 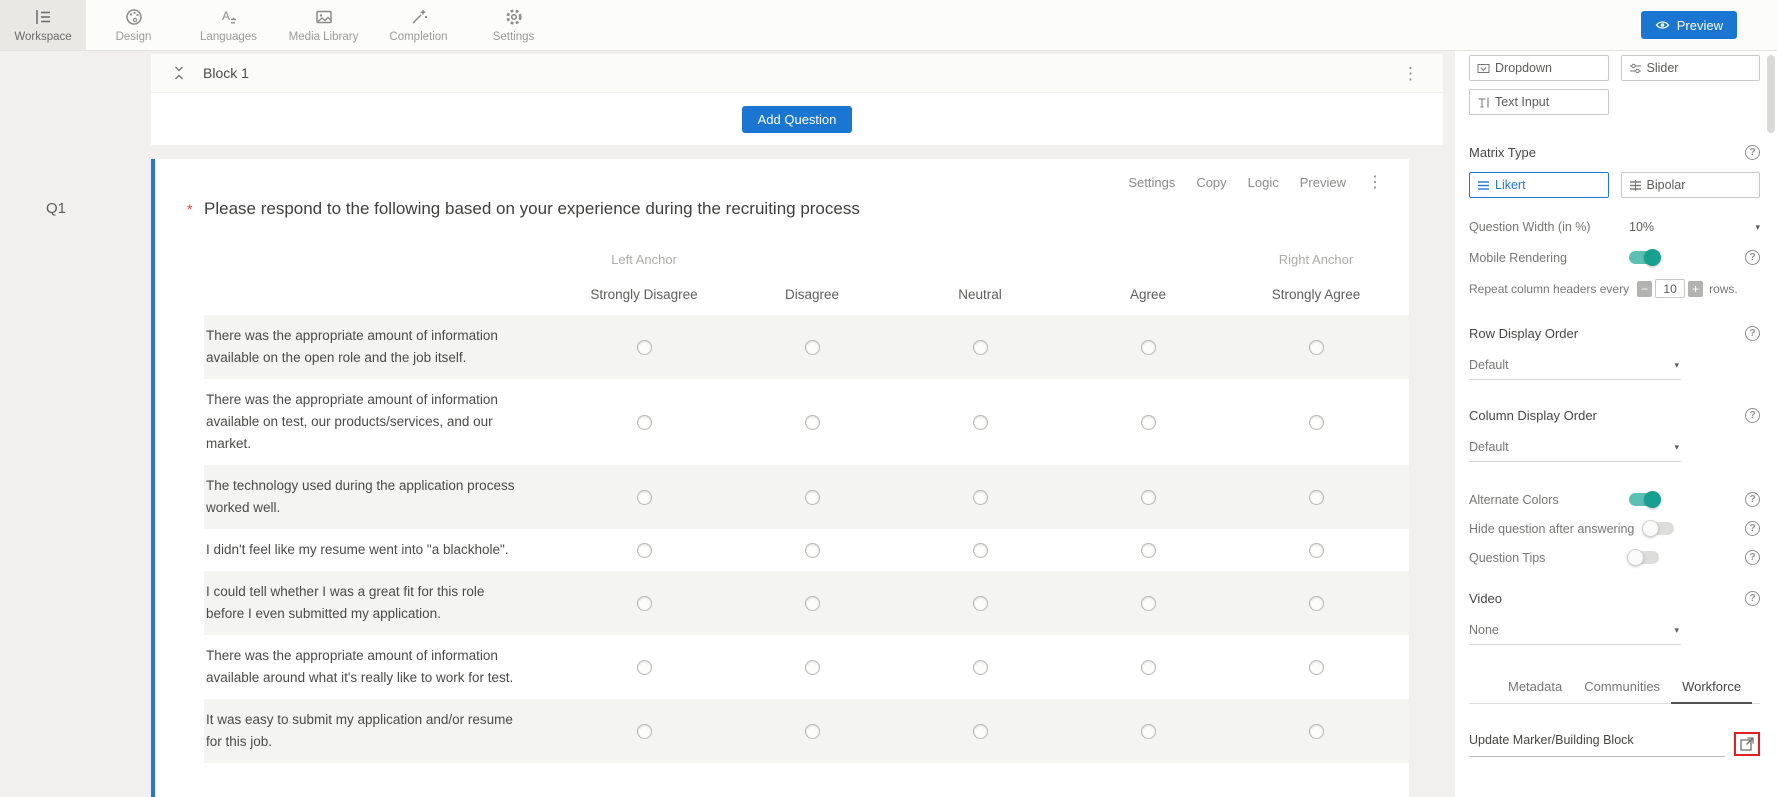 I want to click on question-logic-link: Logic, so click(x=1263, y=182).